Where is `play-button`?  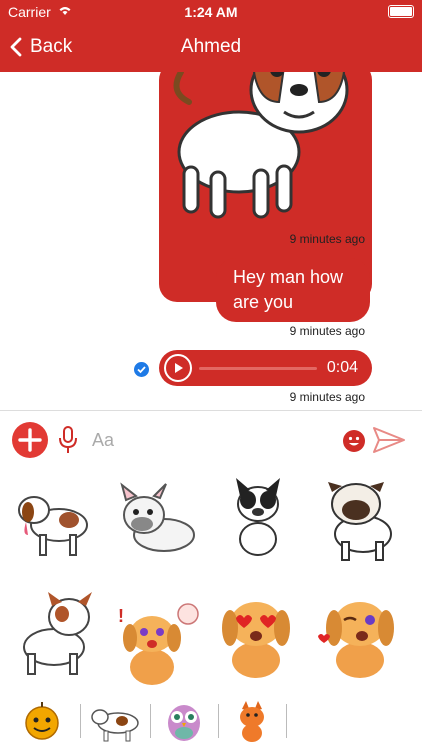 play-button is located at coordinates (178, 368).